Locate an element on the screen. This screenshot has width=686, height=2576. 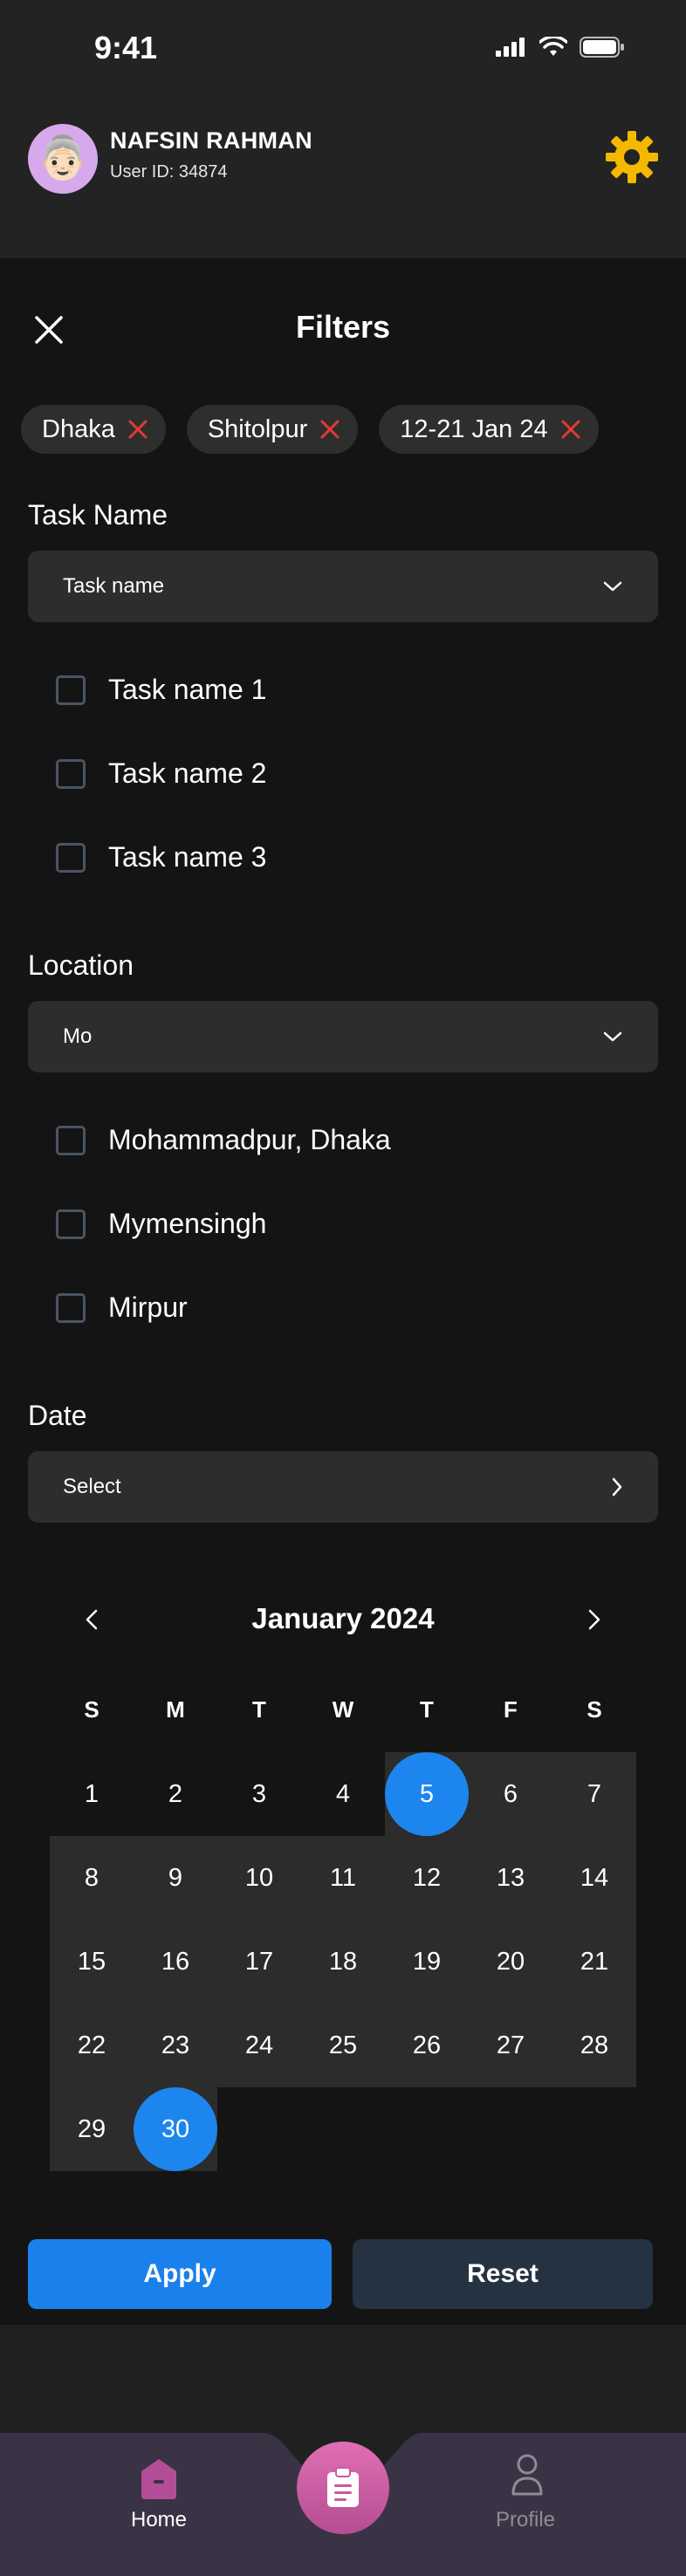
calendar-day: 22 is located at coordinates (92, 2046).